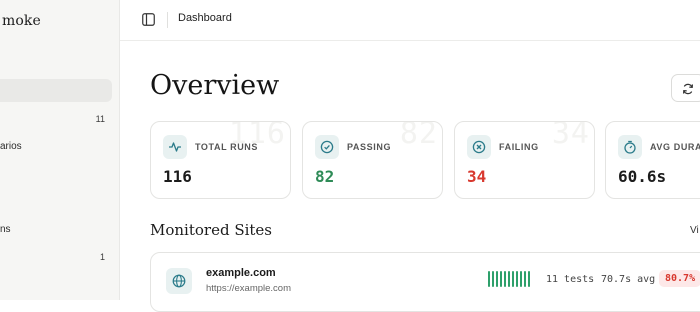 Image resolution: width=700 pixels, height=312 pixels. What do you see at coordinates (56, 90) in the screenshot?
I see `sidebar-item-active` at bounding box center [56, 90].